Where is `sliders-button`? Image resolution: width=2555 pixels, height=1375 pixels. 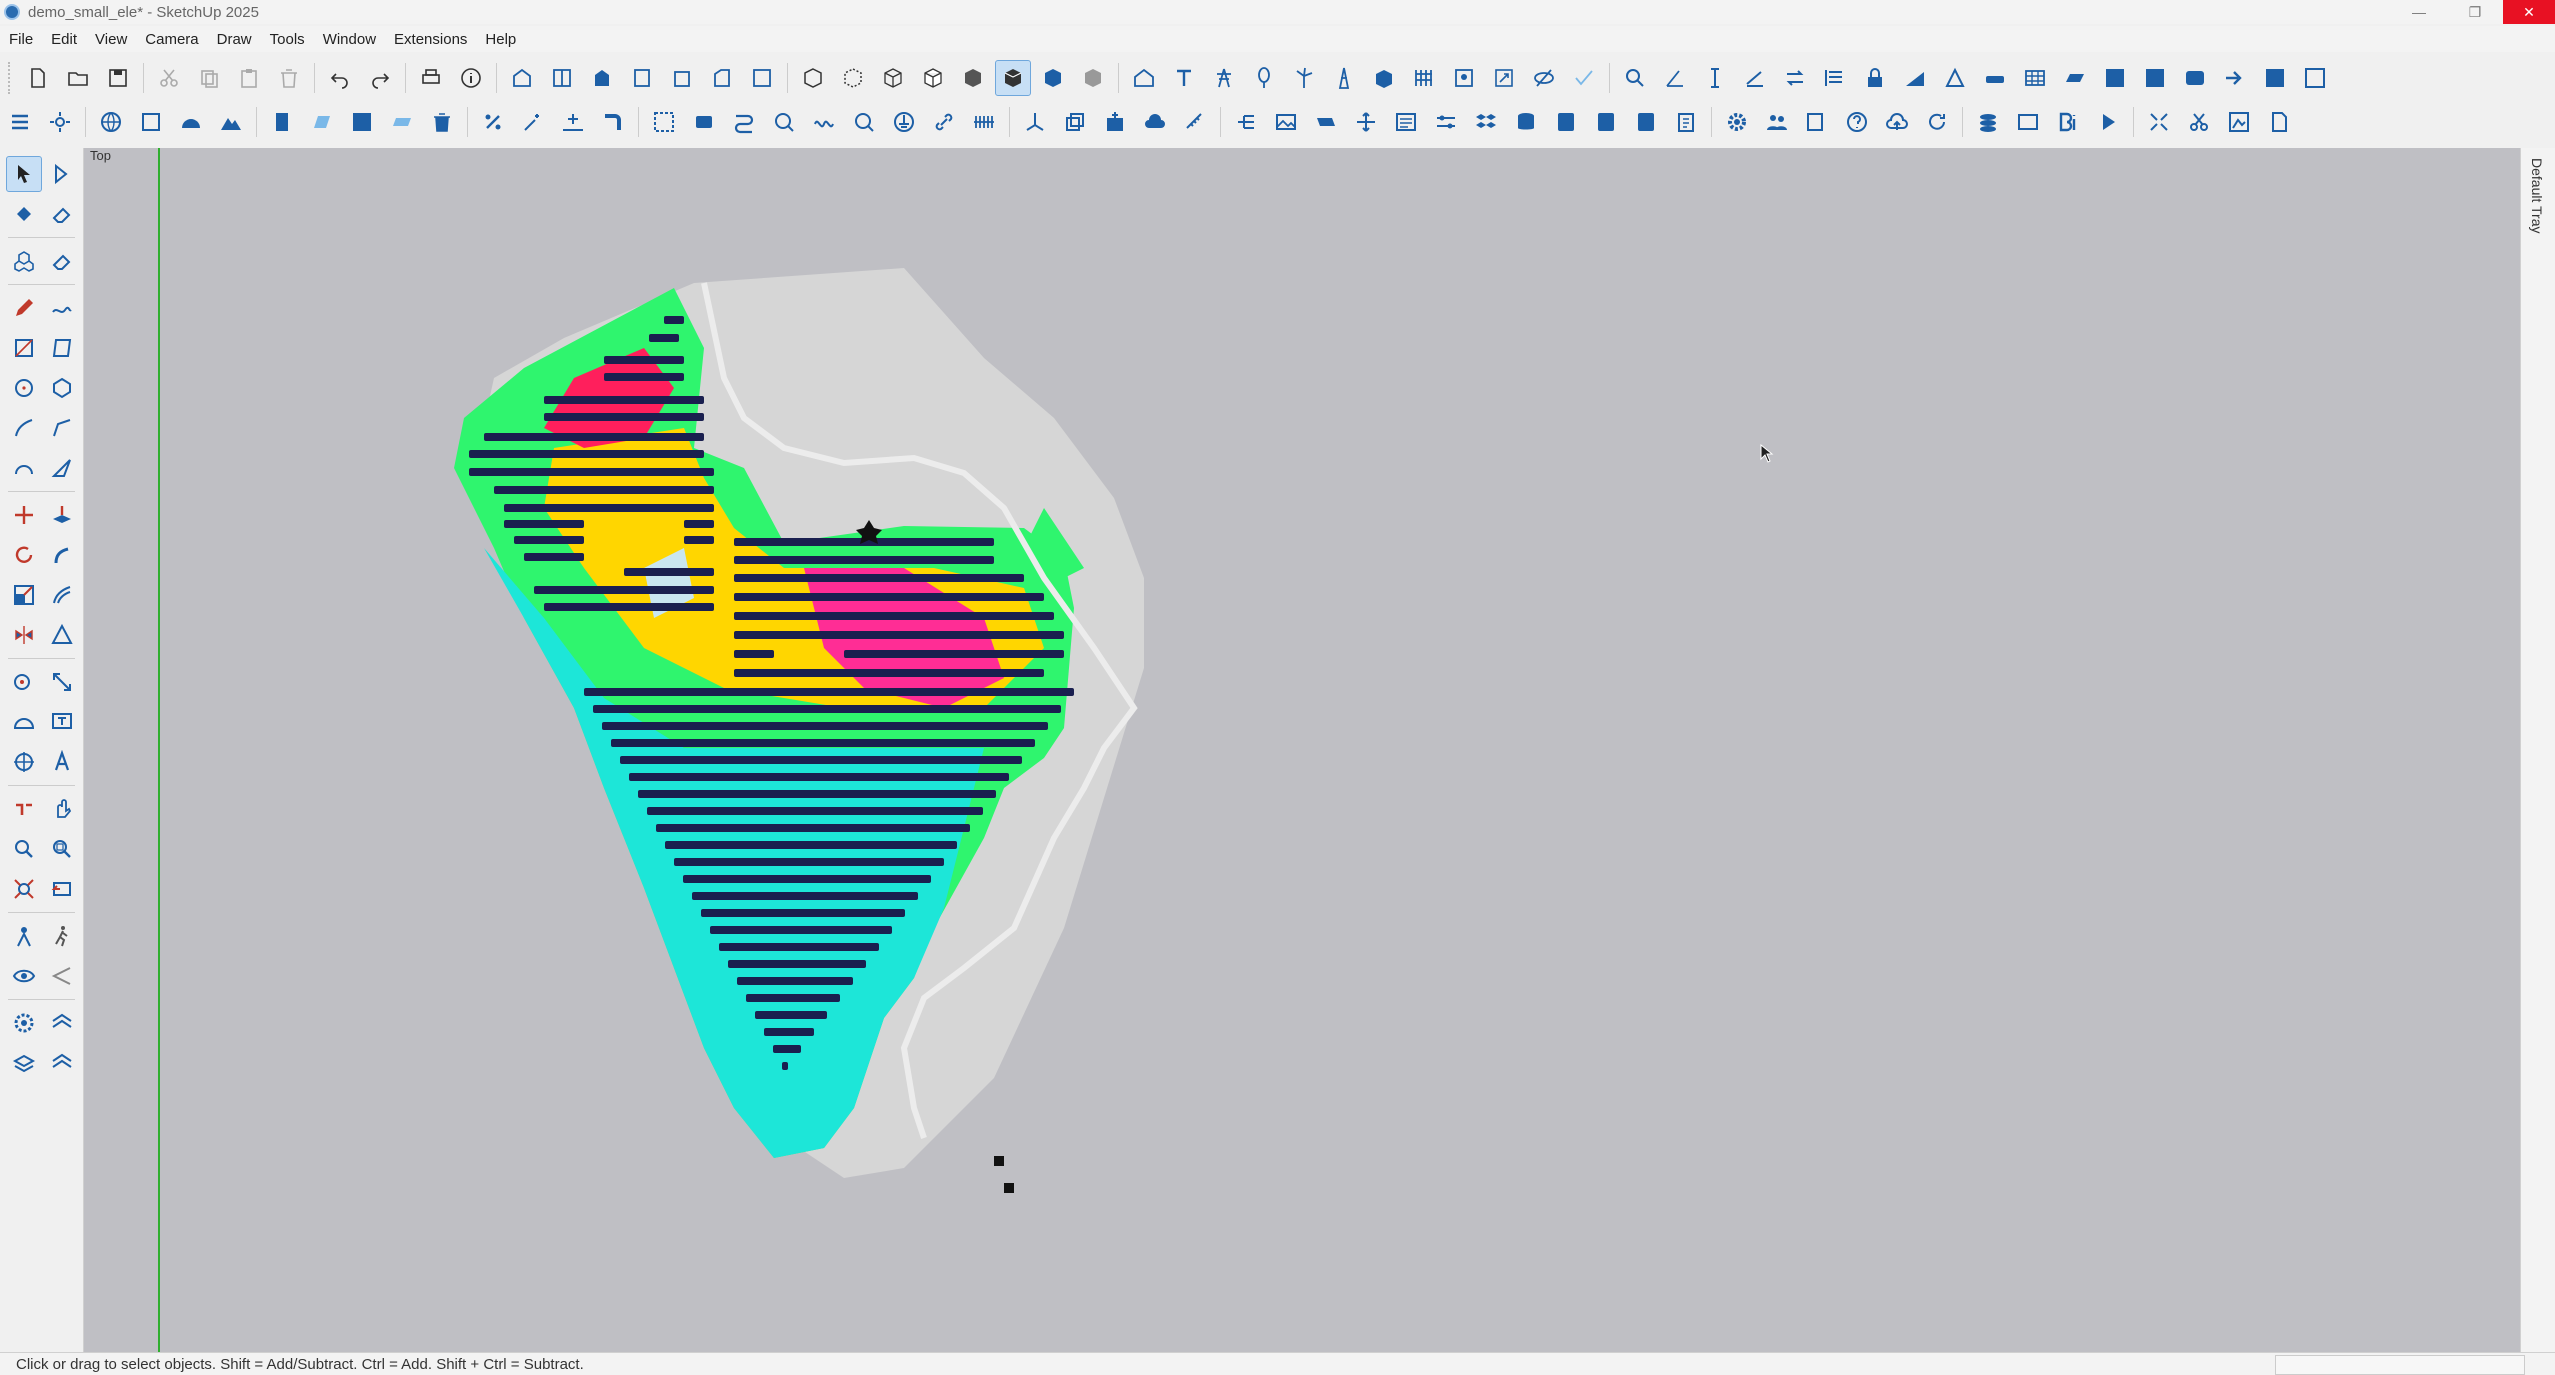
sliders-button is located at coordinates (1446, 122).